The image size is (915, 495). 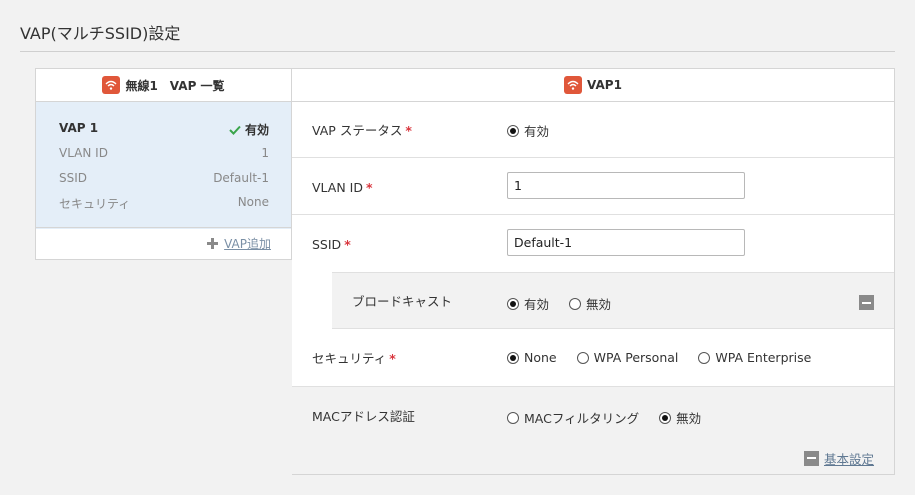 I want to click on vap-status-row: VAP ステータス * 有効, so click(x=593, y=129).